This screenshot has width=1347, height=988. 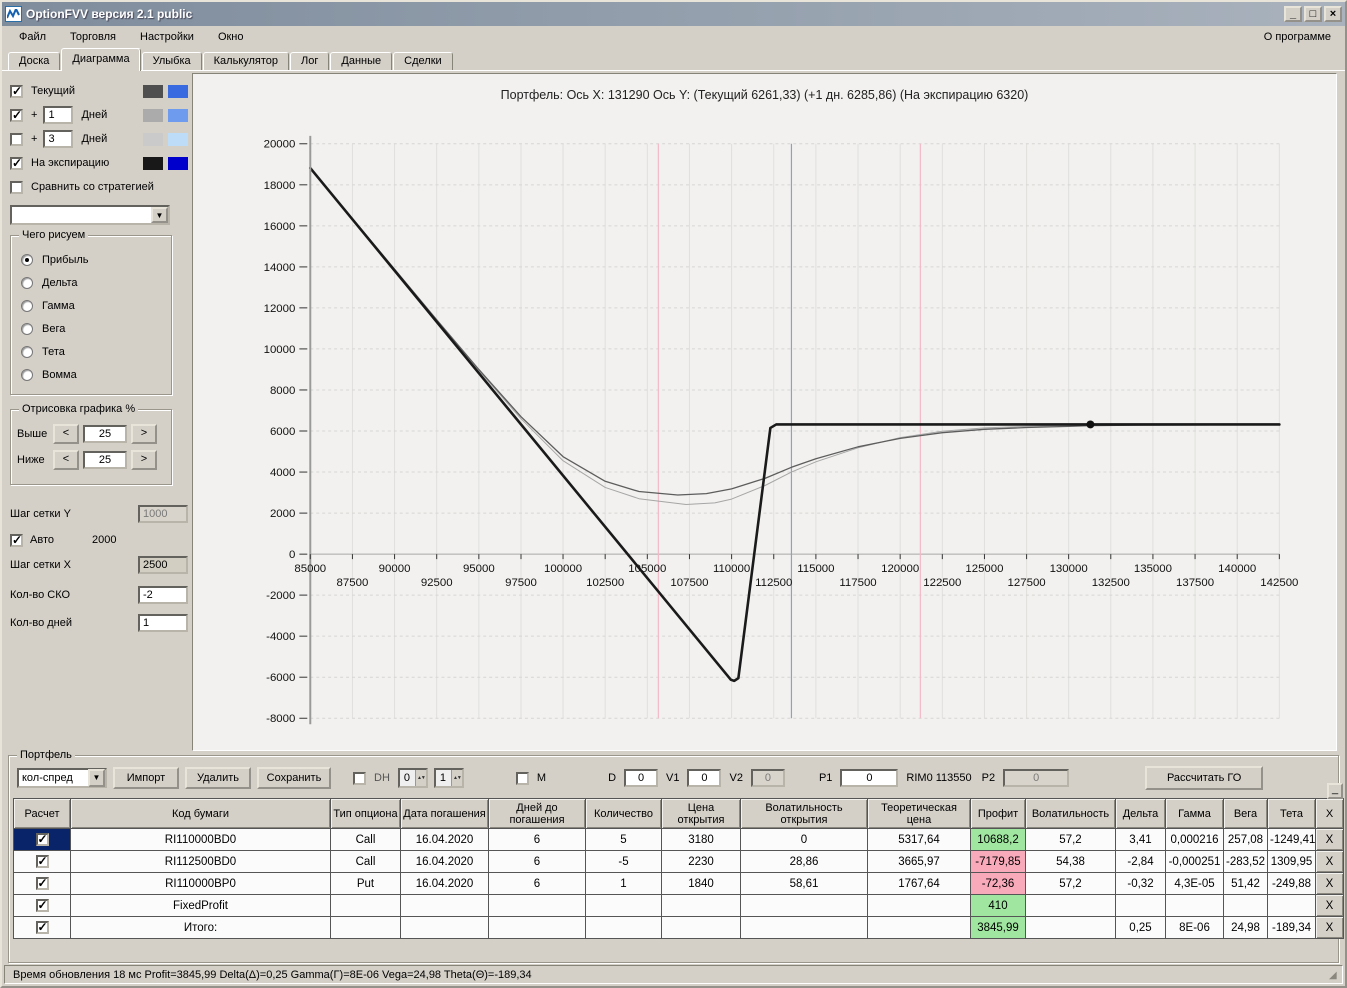 I want to click on m-checkbox: ✓, so click(x=522, y=778).